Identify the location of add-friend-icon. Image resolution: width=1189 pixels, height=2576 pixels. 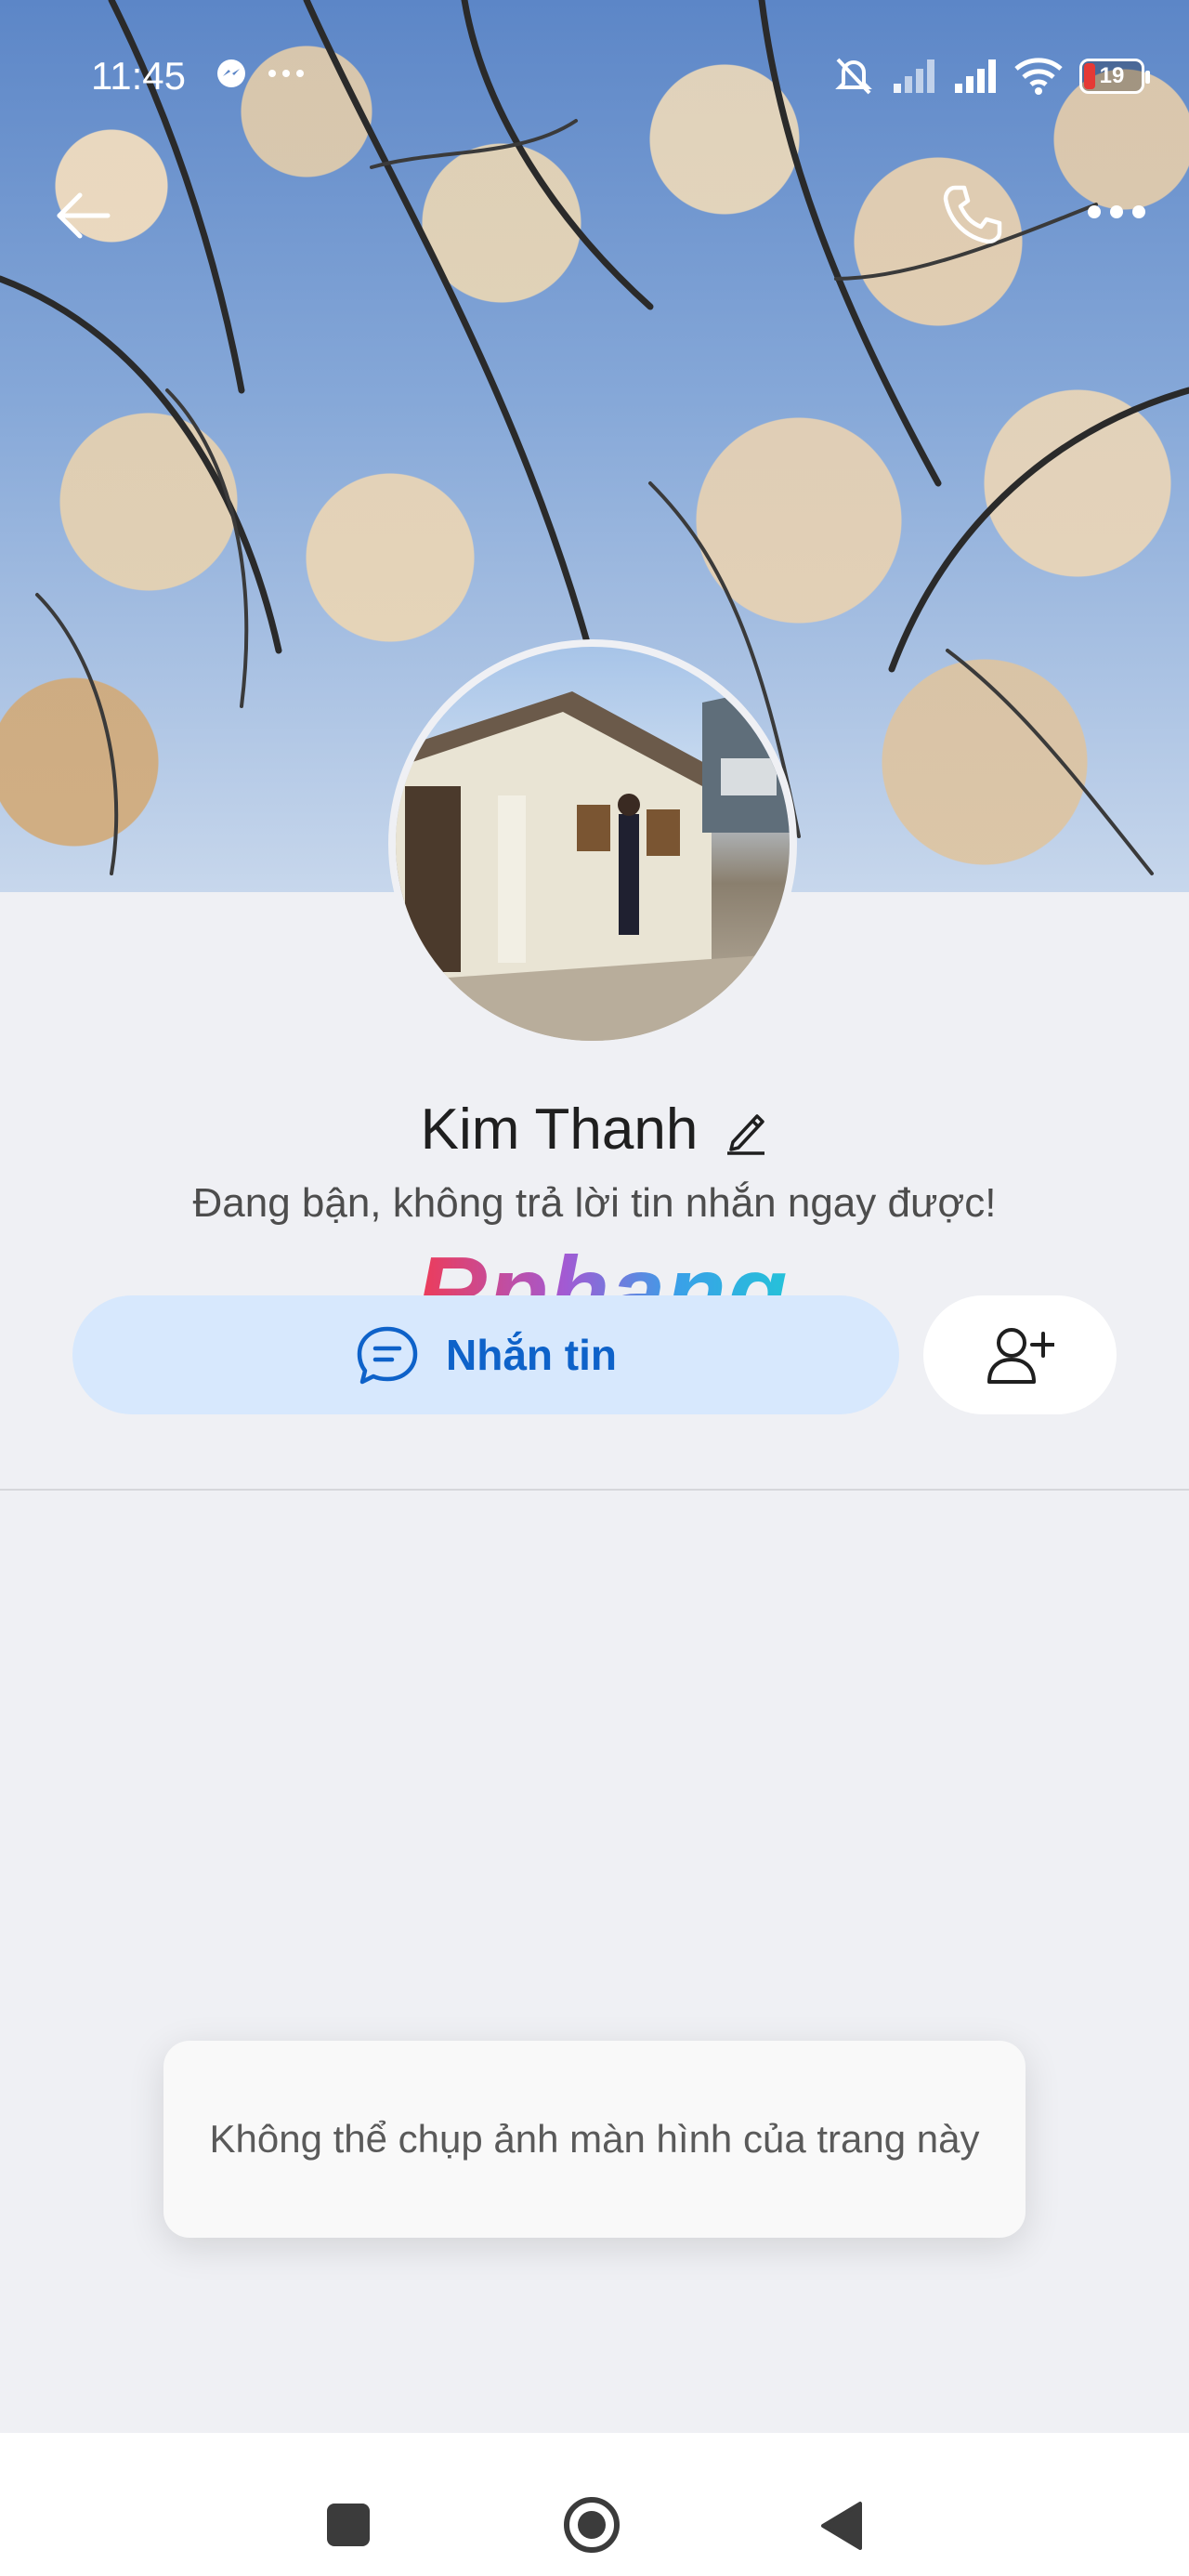
(1021, 1356).